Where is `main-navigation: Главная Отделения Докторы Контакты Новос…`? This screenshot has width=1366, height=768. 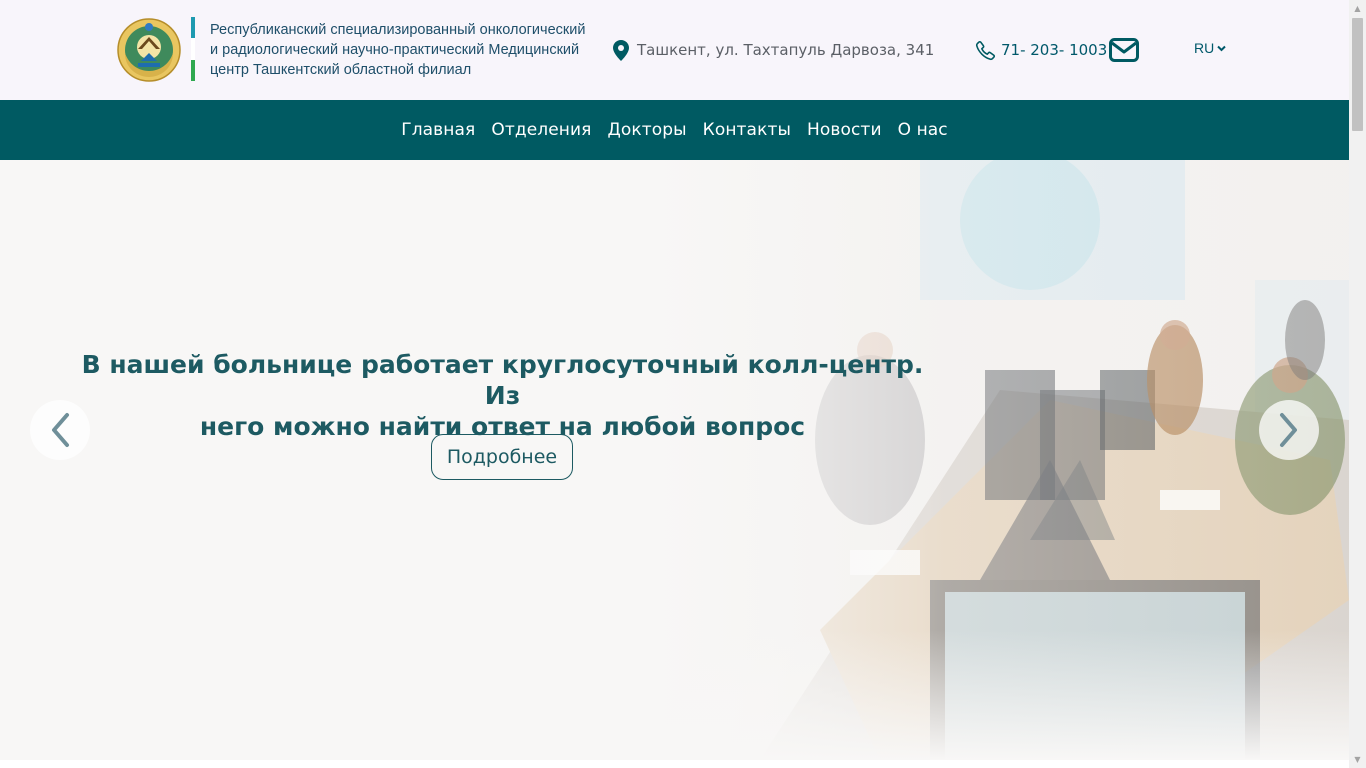
main-navigation: Главная Отделения Докторы Контакты Новос… is located at coordinates (674, 130).